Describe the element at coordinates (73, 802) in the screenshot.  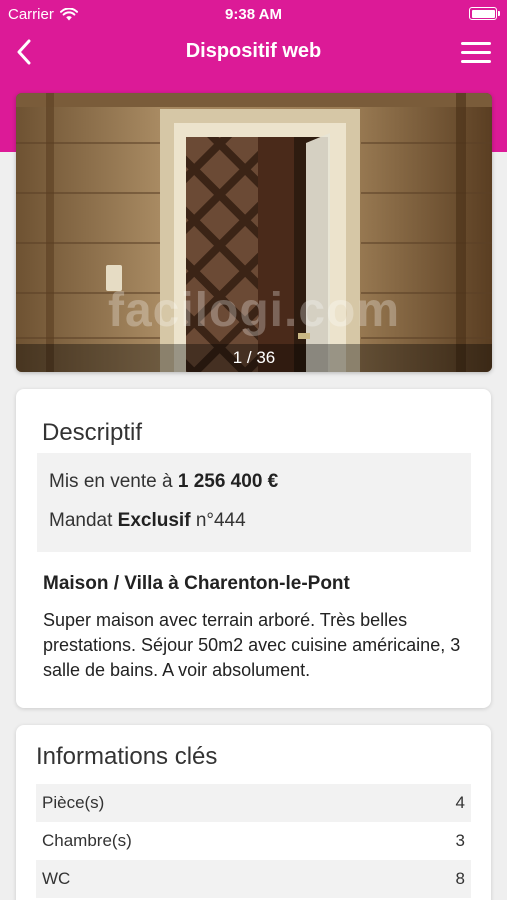
I see `info-label: Pièce(s)` at that location.